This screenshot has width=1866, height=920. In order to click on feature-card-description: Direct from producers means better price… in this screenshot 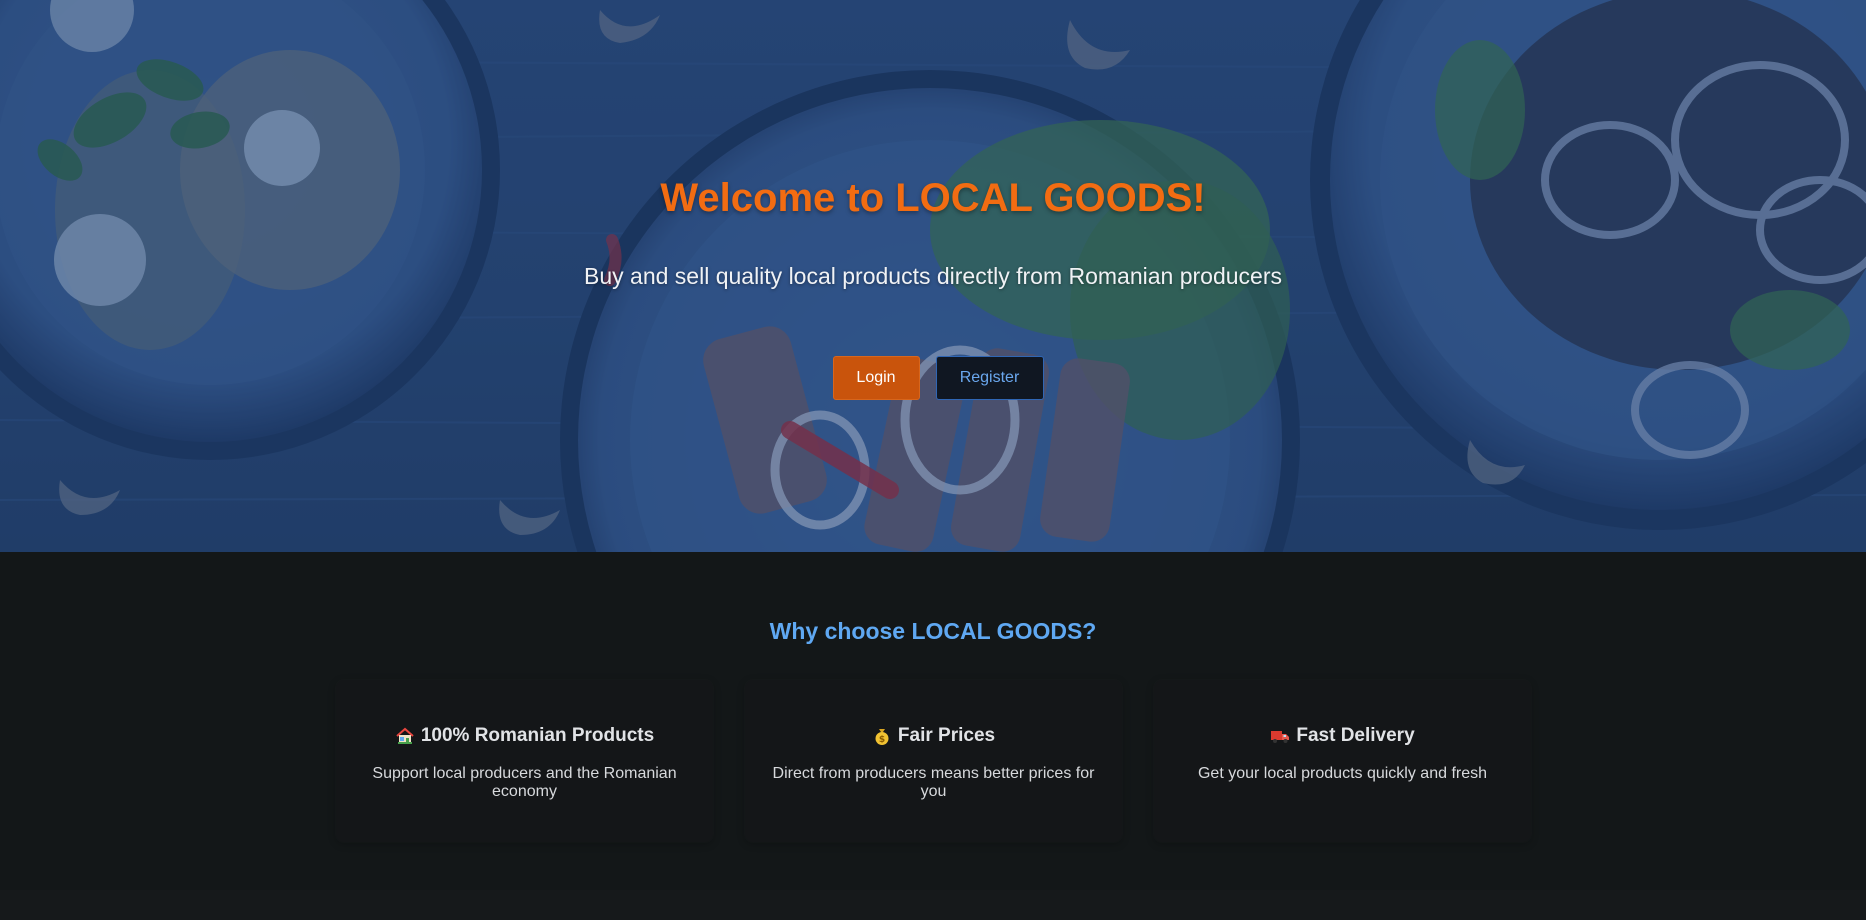, I will do `click(933, 782)`.